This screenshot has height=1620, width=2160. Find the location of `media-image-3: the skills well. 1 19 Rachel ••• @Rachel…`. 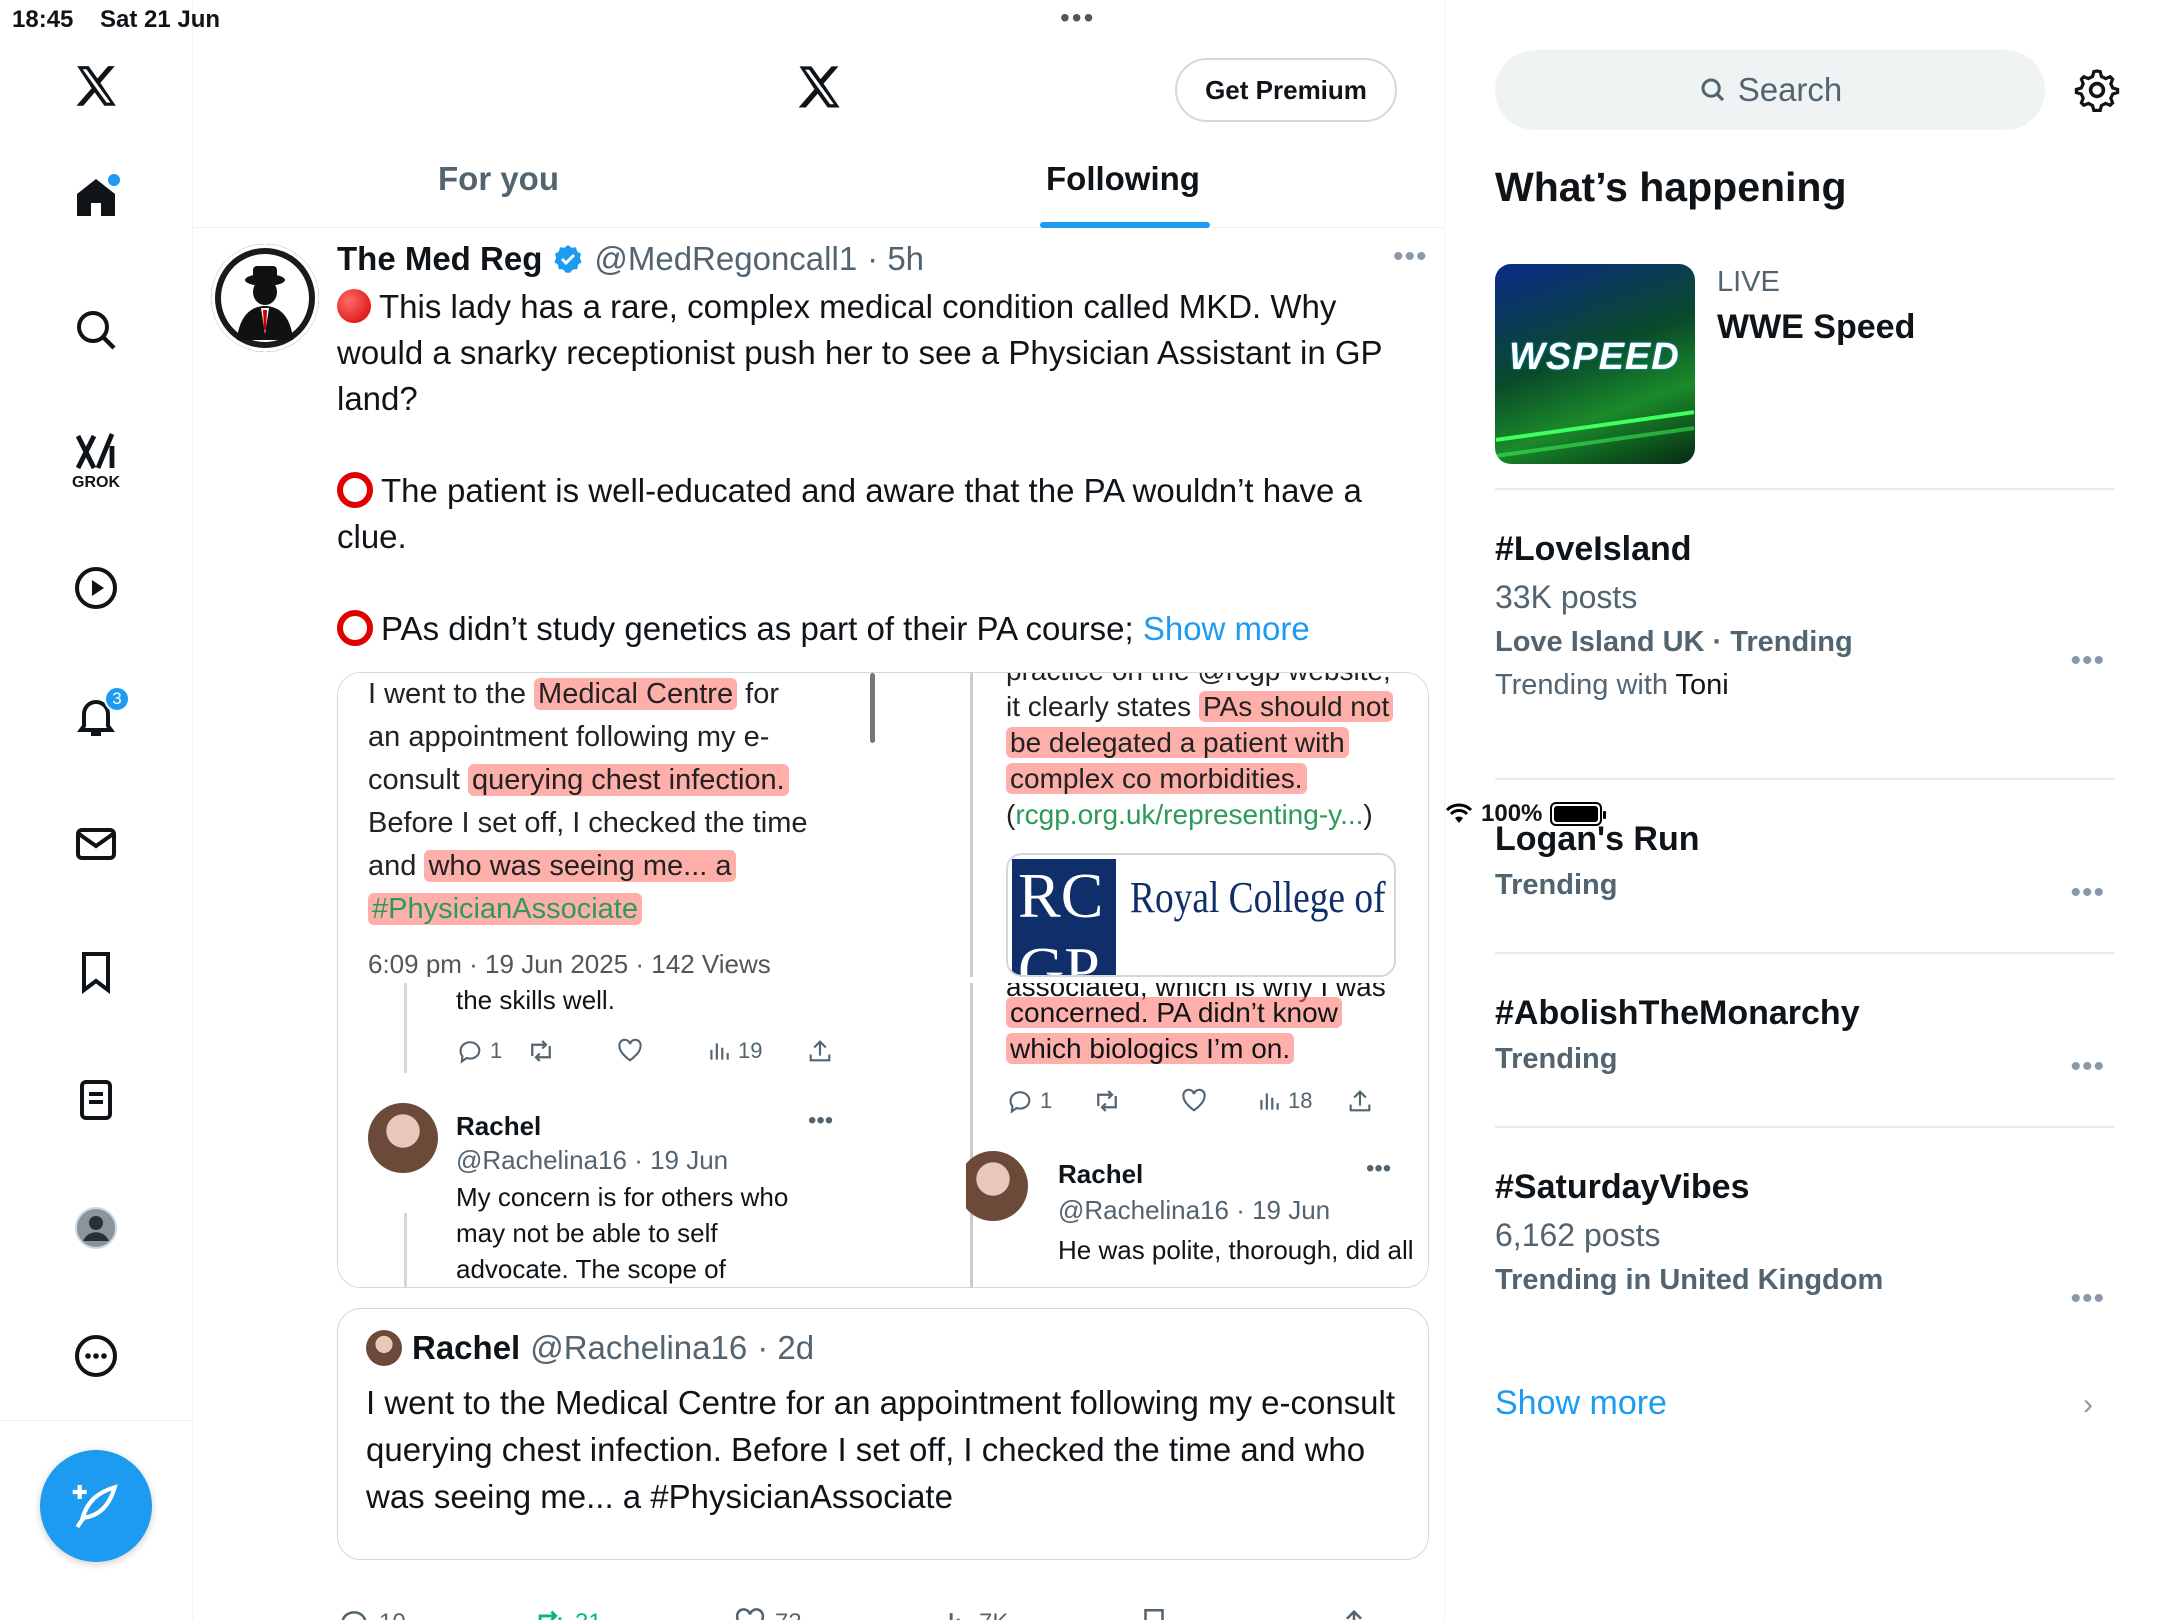

media-image-3: the skills well. 1 19 Rachel ••• @Rachel… is located at coordinates (648, 1135).